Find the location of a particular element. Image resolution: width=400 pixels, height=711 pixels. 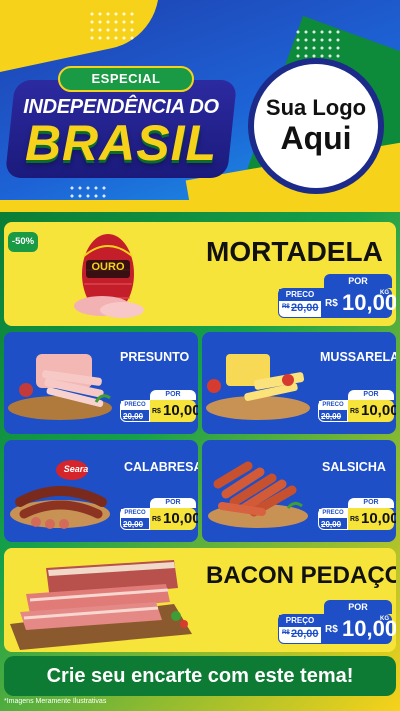

product-title-presunto: PRESUNTO is located at coordinates (155, 357).